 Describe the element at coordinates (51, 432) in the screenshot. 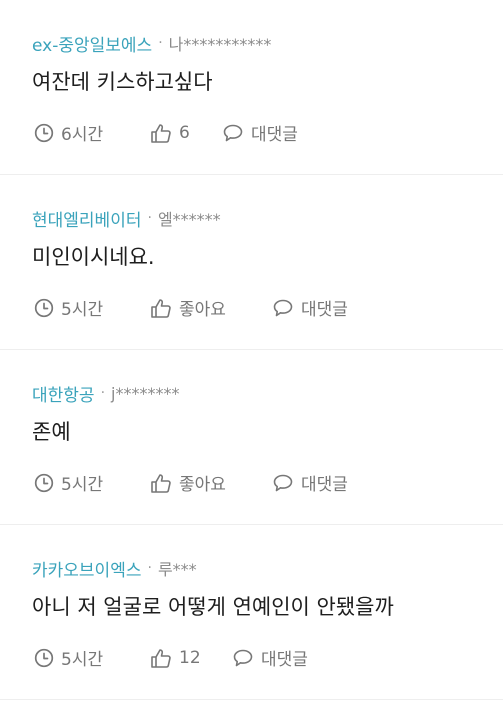

I see `comment-text: 존예` at that location.